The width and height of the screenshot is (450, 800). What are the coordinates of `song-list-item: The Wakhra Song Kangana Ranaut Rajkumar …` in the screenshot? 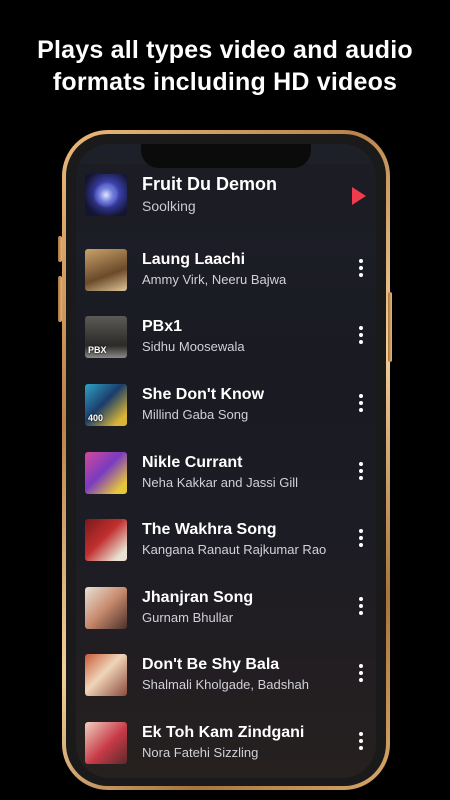 It's located at (226, 541).